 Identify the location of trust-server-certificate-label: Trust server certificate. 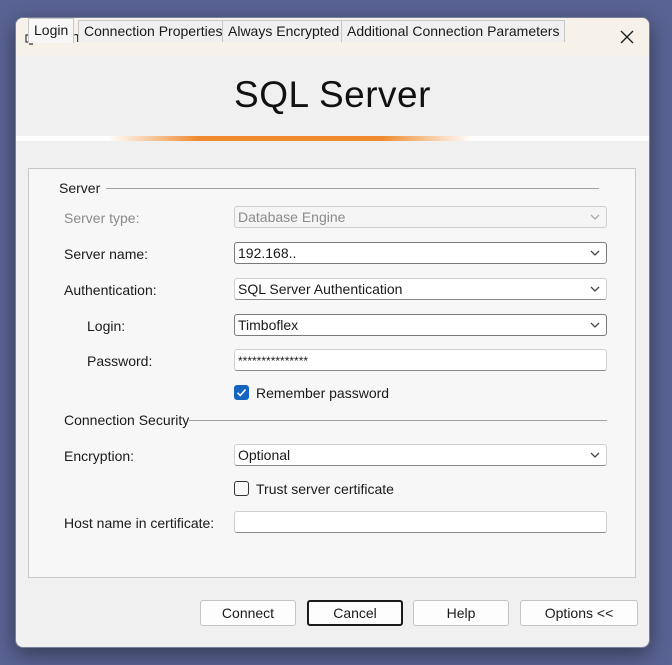
(325, 489).